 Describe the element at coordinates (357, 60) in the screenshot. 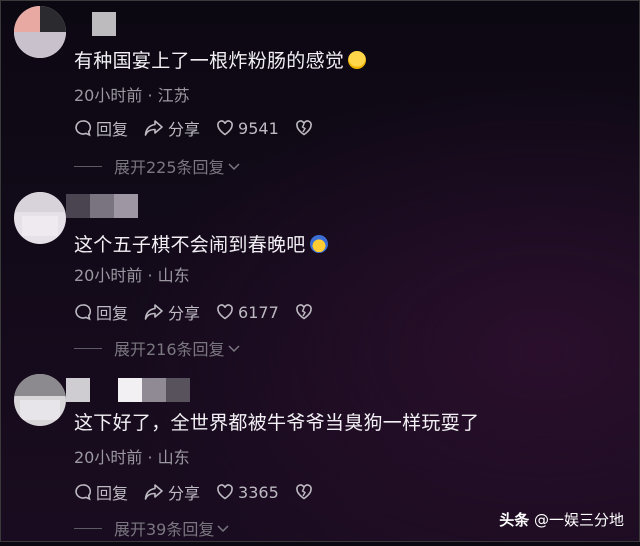

I see `laughing-crying-emoji-icon` at that location.